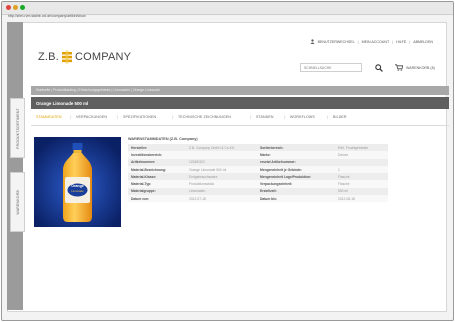  I want to click on nav-abmelden: ABMELDEN, so click(423, 42).